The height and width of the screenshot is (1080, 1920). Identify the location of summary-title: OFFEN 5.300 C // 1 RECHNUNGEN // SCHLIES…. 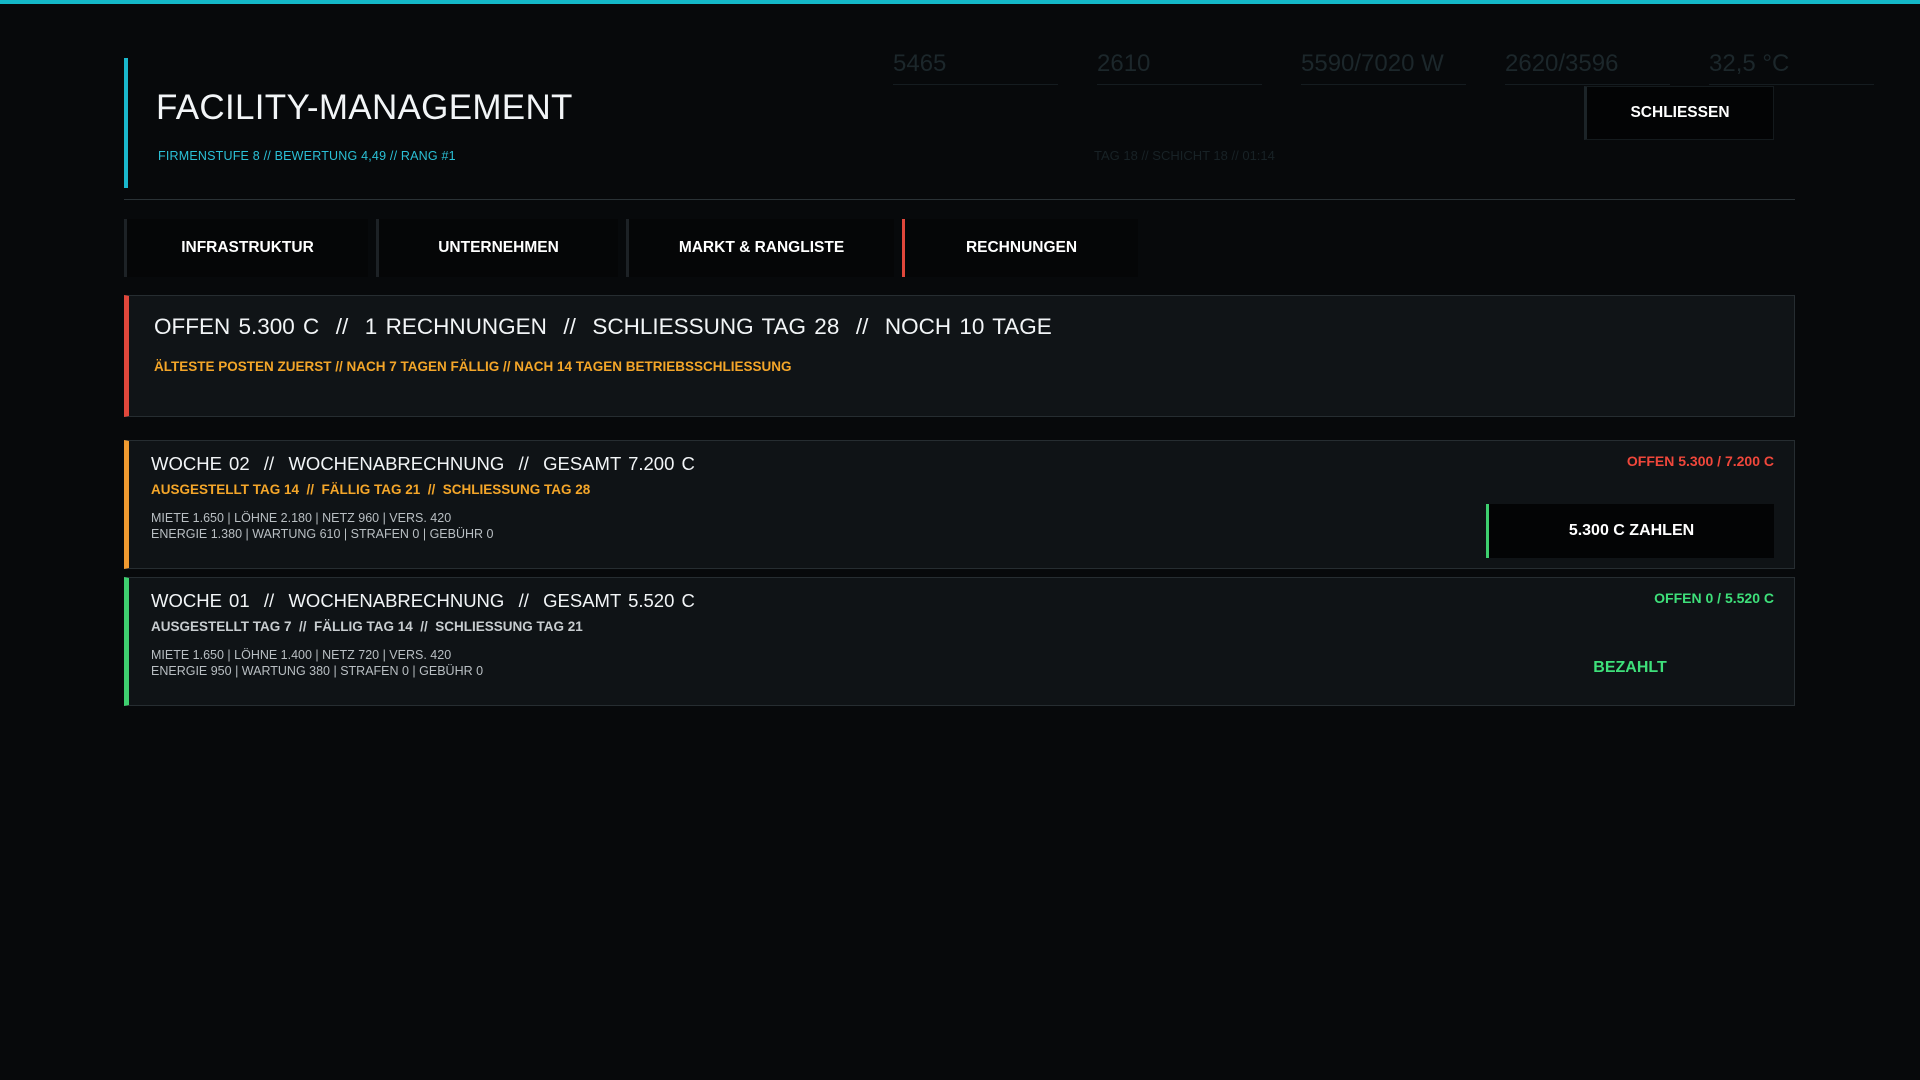
(603, 326).